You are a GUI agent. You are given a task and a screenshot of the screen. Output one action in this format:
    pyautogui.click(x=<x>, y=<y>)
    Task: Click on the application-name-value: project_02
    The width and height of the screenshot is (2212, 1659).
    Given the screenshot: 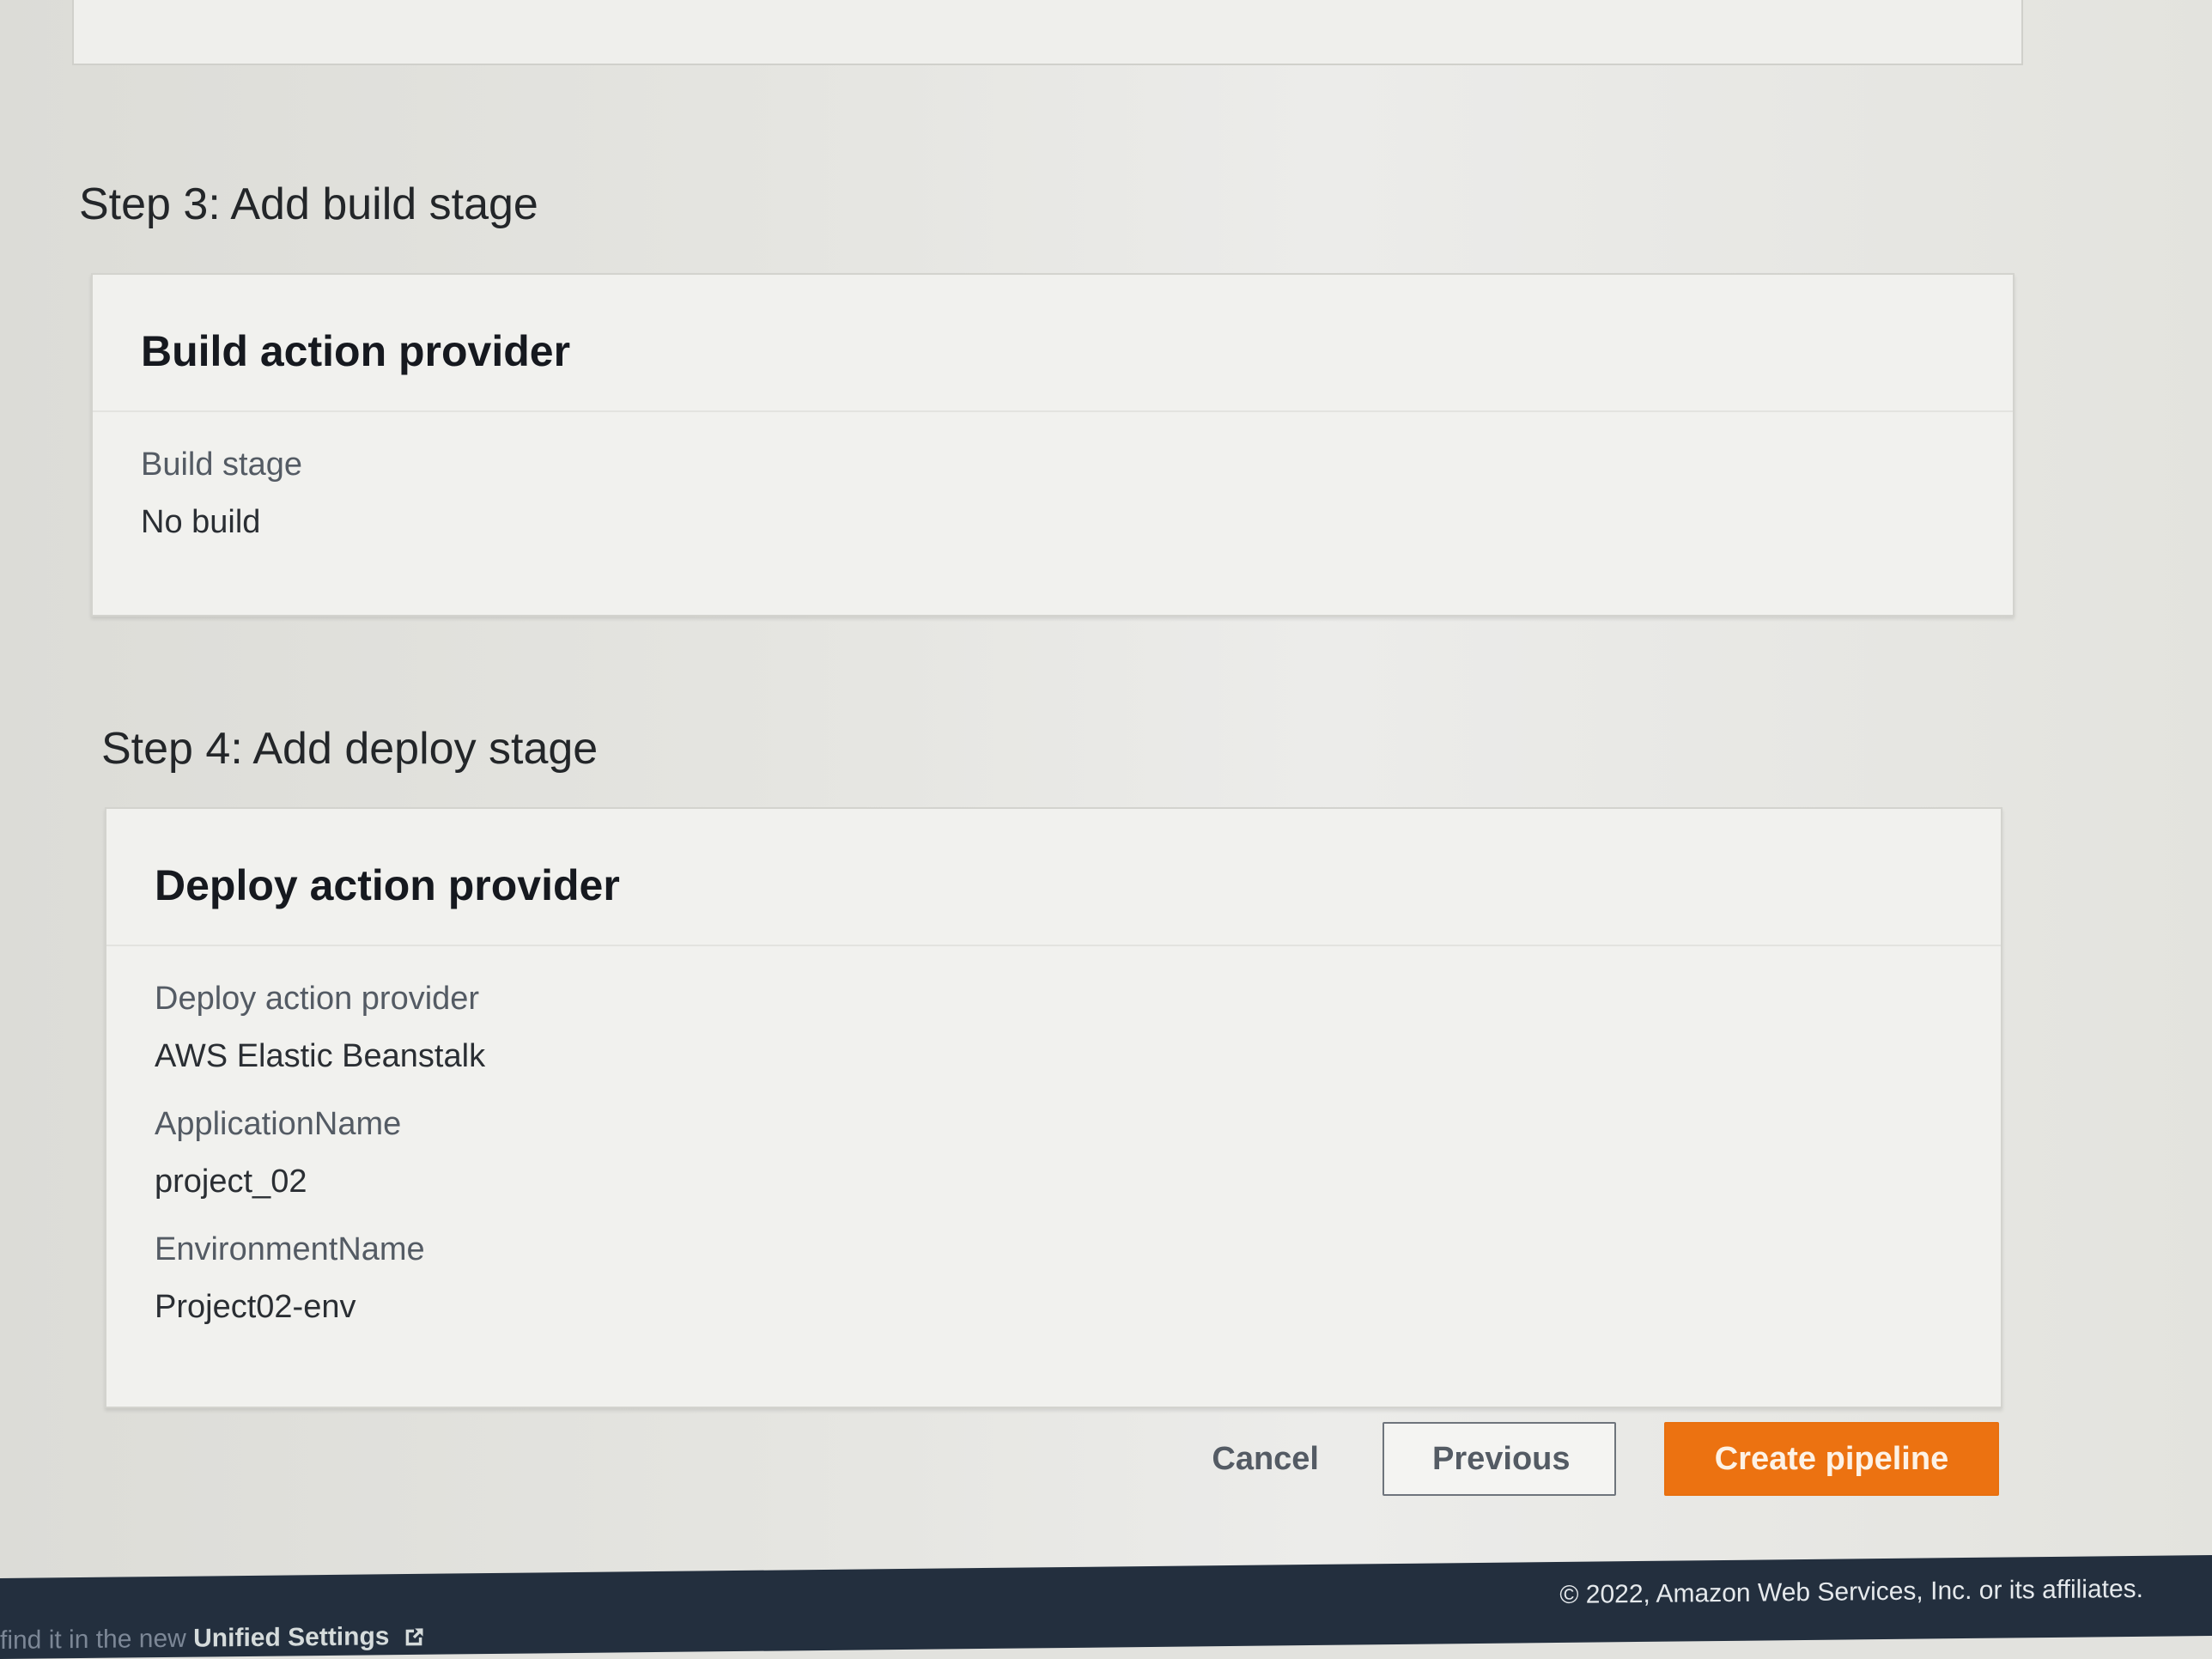 What is the action you would take?
    pyautogui.click(x=231, y=1182)
    